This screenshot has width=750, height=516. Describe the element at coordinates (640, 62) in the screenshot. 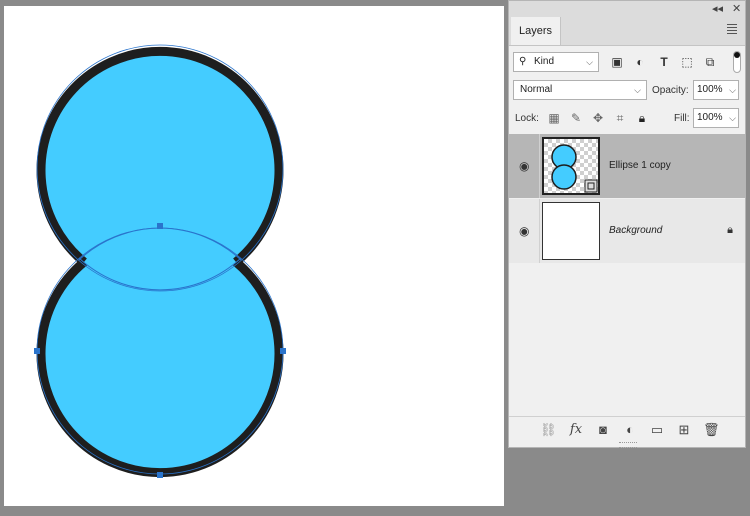

I see `adjustment-layer-filter-icon: ◐` at that location.